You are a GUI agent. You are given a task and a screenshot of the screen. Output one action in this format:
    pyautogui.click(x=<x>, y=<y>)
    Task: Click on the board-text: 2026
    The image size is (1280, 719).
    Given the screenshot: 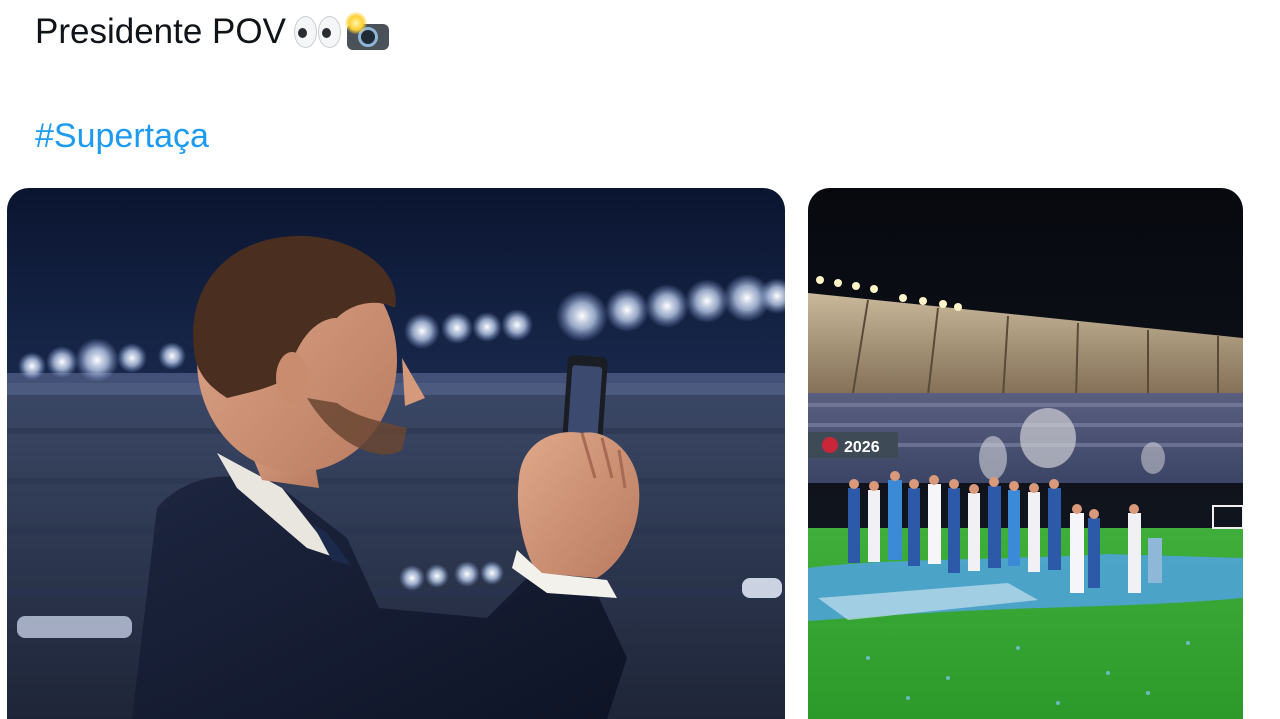 What is the action you would take?
    pyautogui.click(x=862, y=447)
    